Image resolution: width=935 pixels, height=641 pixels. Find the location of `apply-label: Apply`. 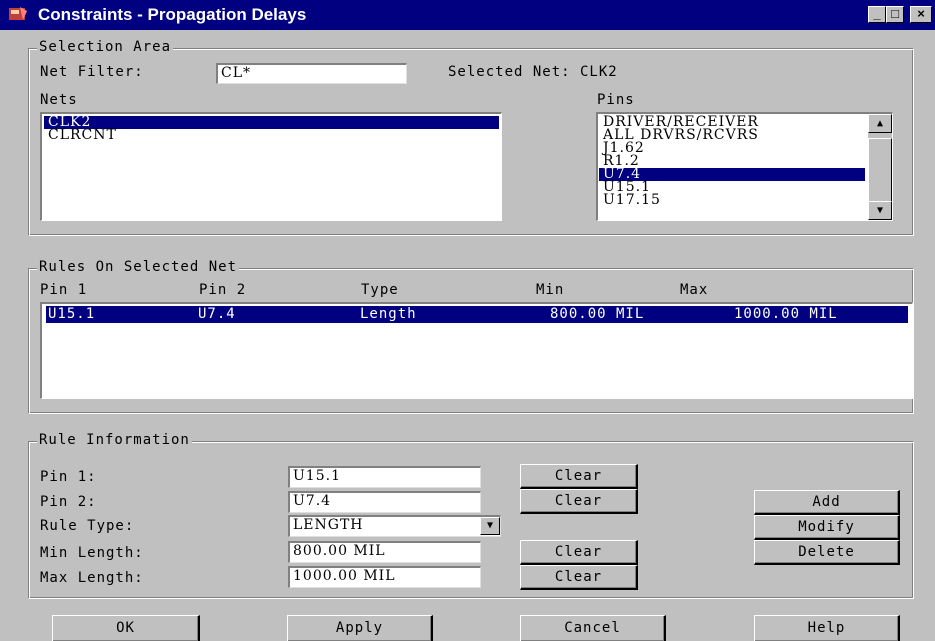

apply-label: Apply is located at coordinates (359, 628).